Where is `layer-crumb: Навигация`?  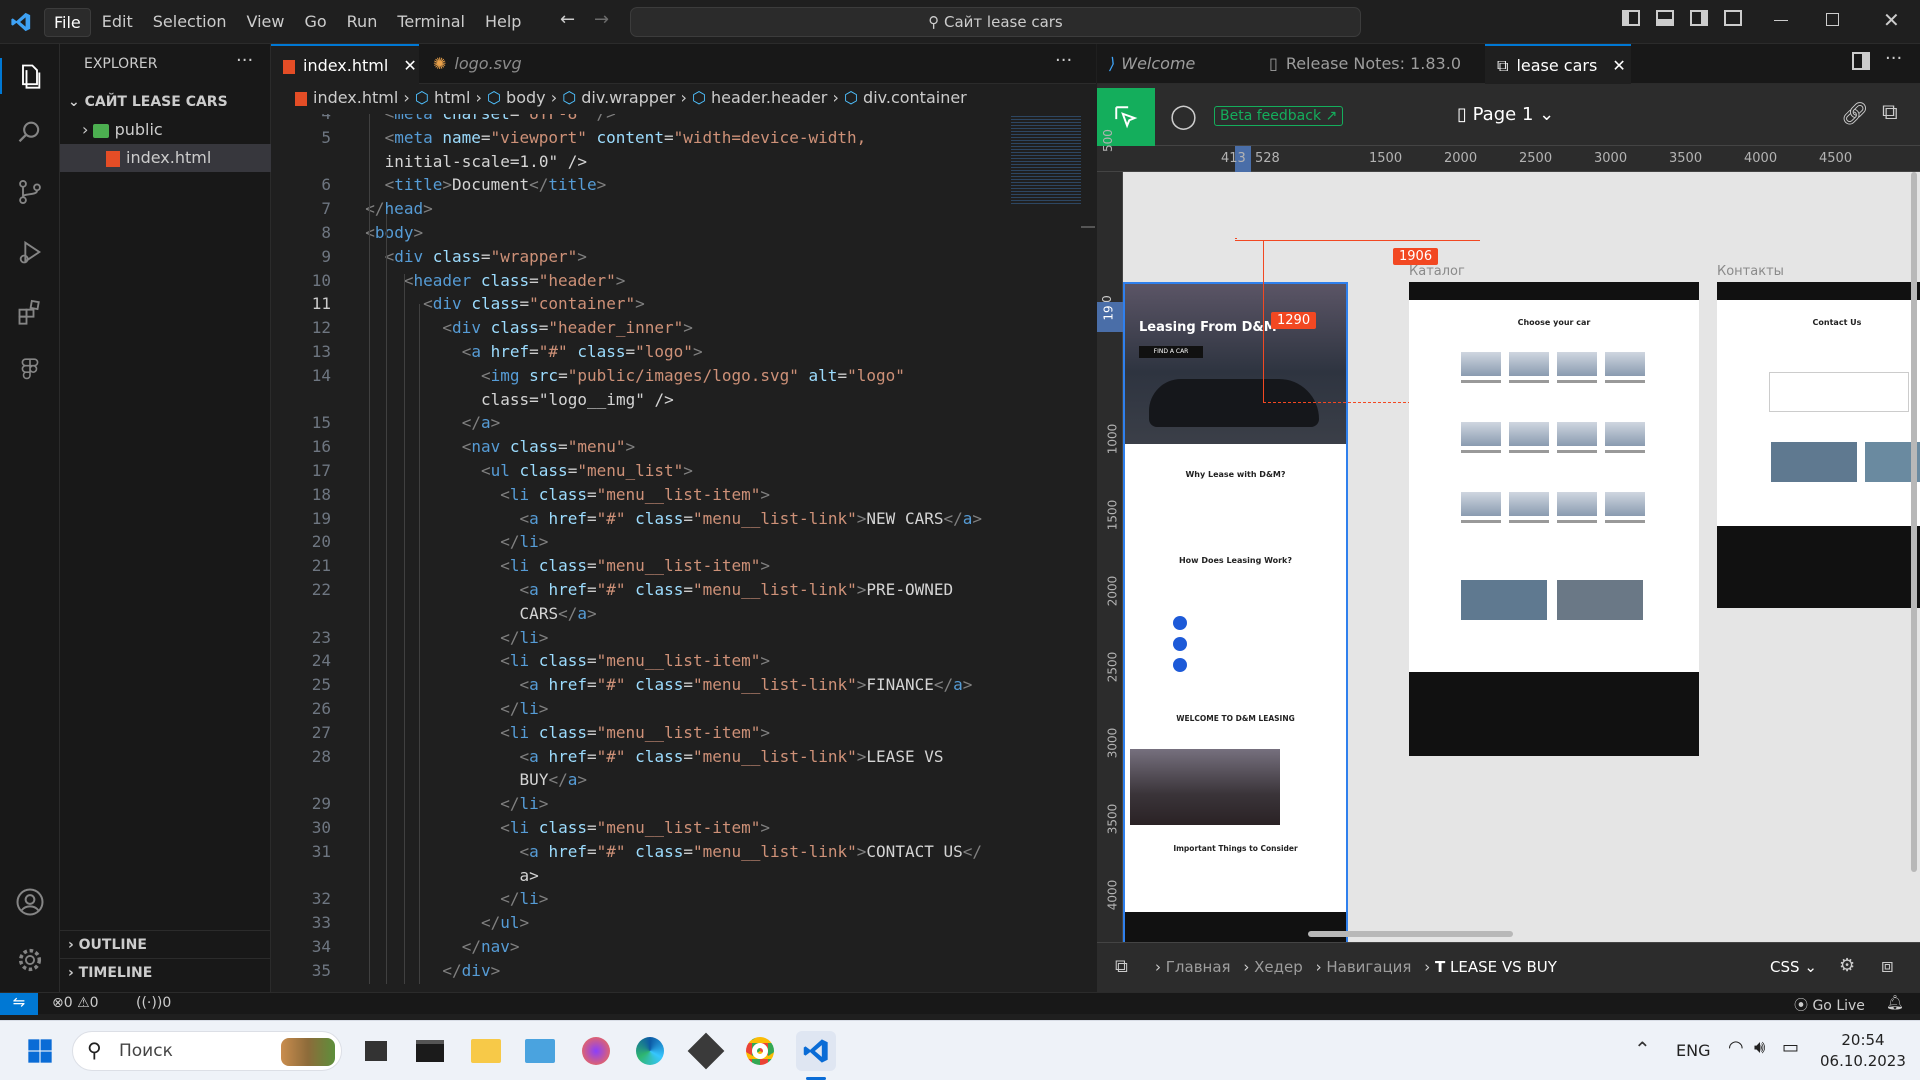 layer-crumb: Навигация is located at coordinates (1368, 967).